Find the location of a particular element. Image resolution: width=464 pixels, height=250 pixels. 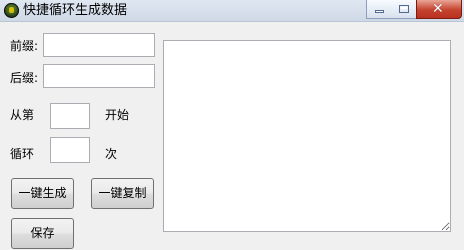

close-icon: ✕ is located at coordinates (438, 9).